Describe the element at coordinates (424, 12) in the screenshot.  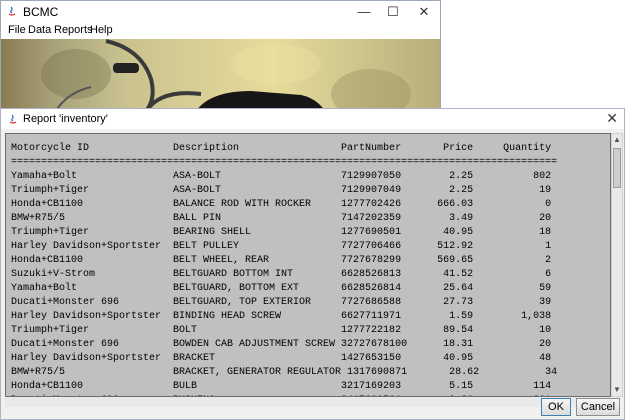
I see `close-button: ✕` at that location.